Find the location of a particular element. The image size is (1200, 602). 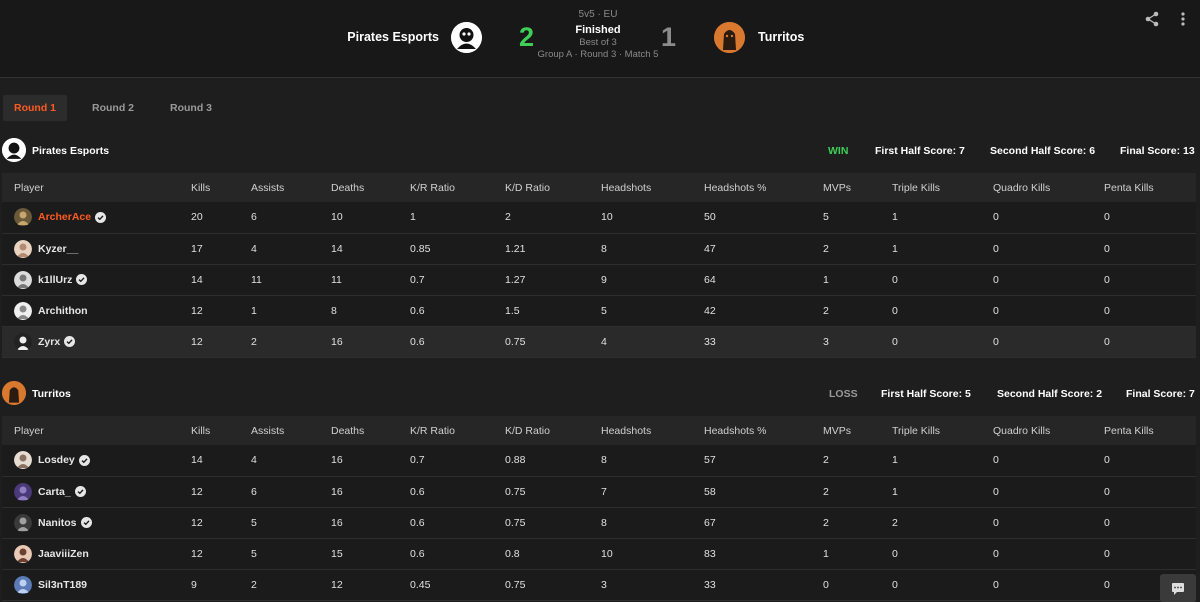

stat-cell-deaths: 10 is located at coordinates (358, 218).